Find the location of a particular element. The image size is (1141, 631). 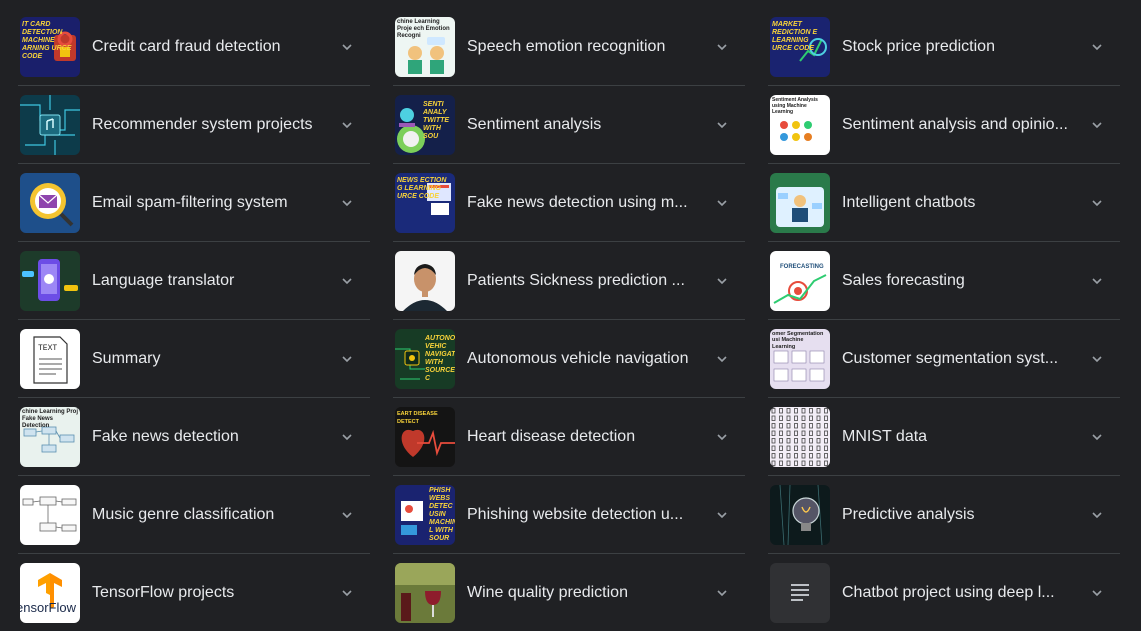

item-label: Heart disease detection is located at coordinates (551, 436).